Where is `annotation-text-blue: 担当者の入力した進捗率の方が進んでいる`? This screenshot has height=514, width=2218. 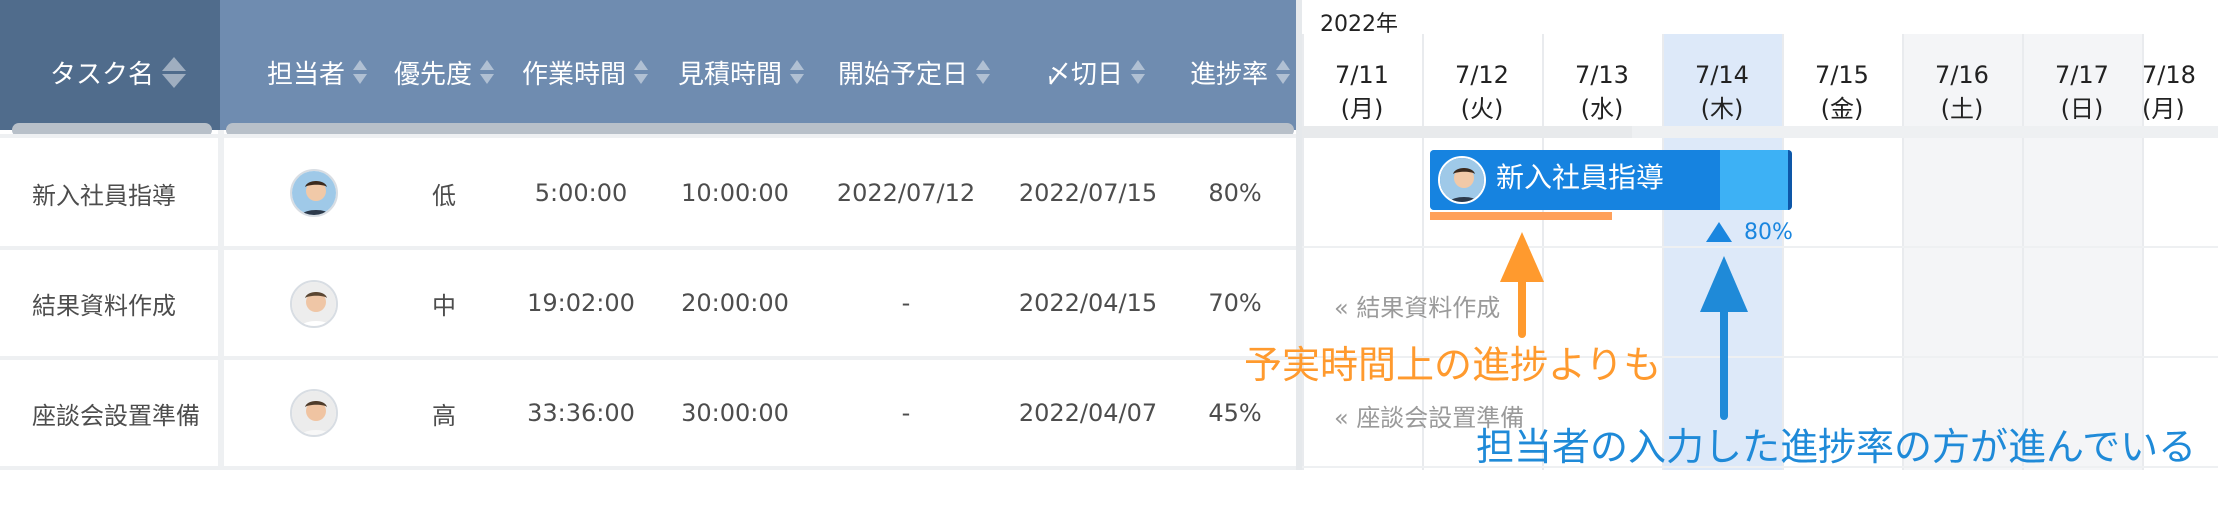 annotation-text-blue: 担当者の入力した進捗率の方が進んでいる is located at coordinates (1836, 447).